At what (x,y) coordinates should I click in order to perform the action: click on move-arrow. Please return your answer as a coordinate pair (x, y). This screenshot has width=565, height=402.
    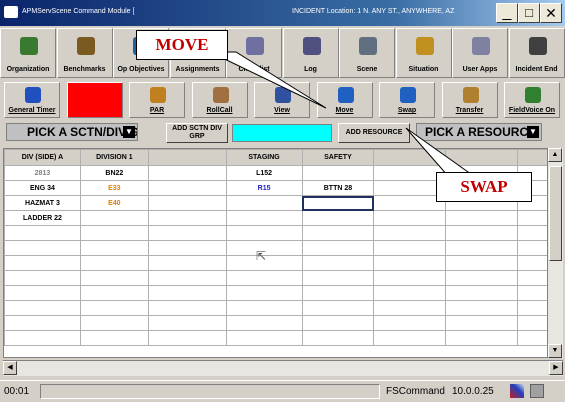
    Looking at the image, I should click on (268, 80).